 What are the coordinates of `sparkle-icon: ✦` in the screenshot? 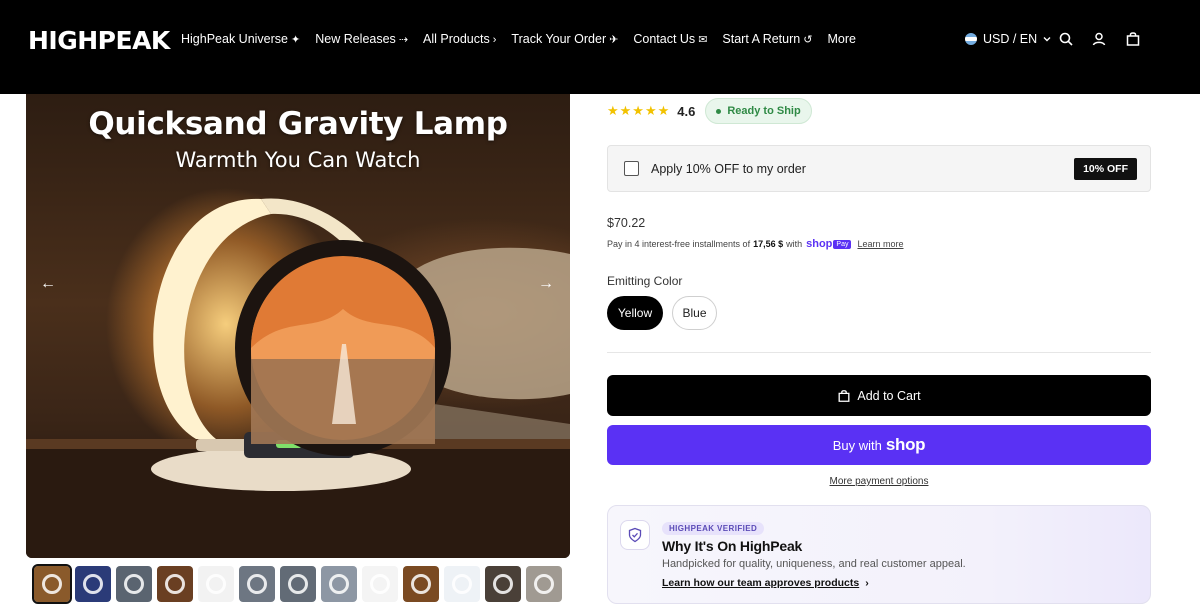 It's located at (296, 40).